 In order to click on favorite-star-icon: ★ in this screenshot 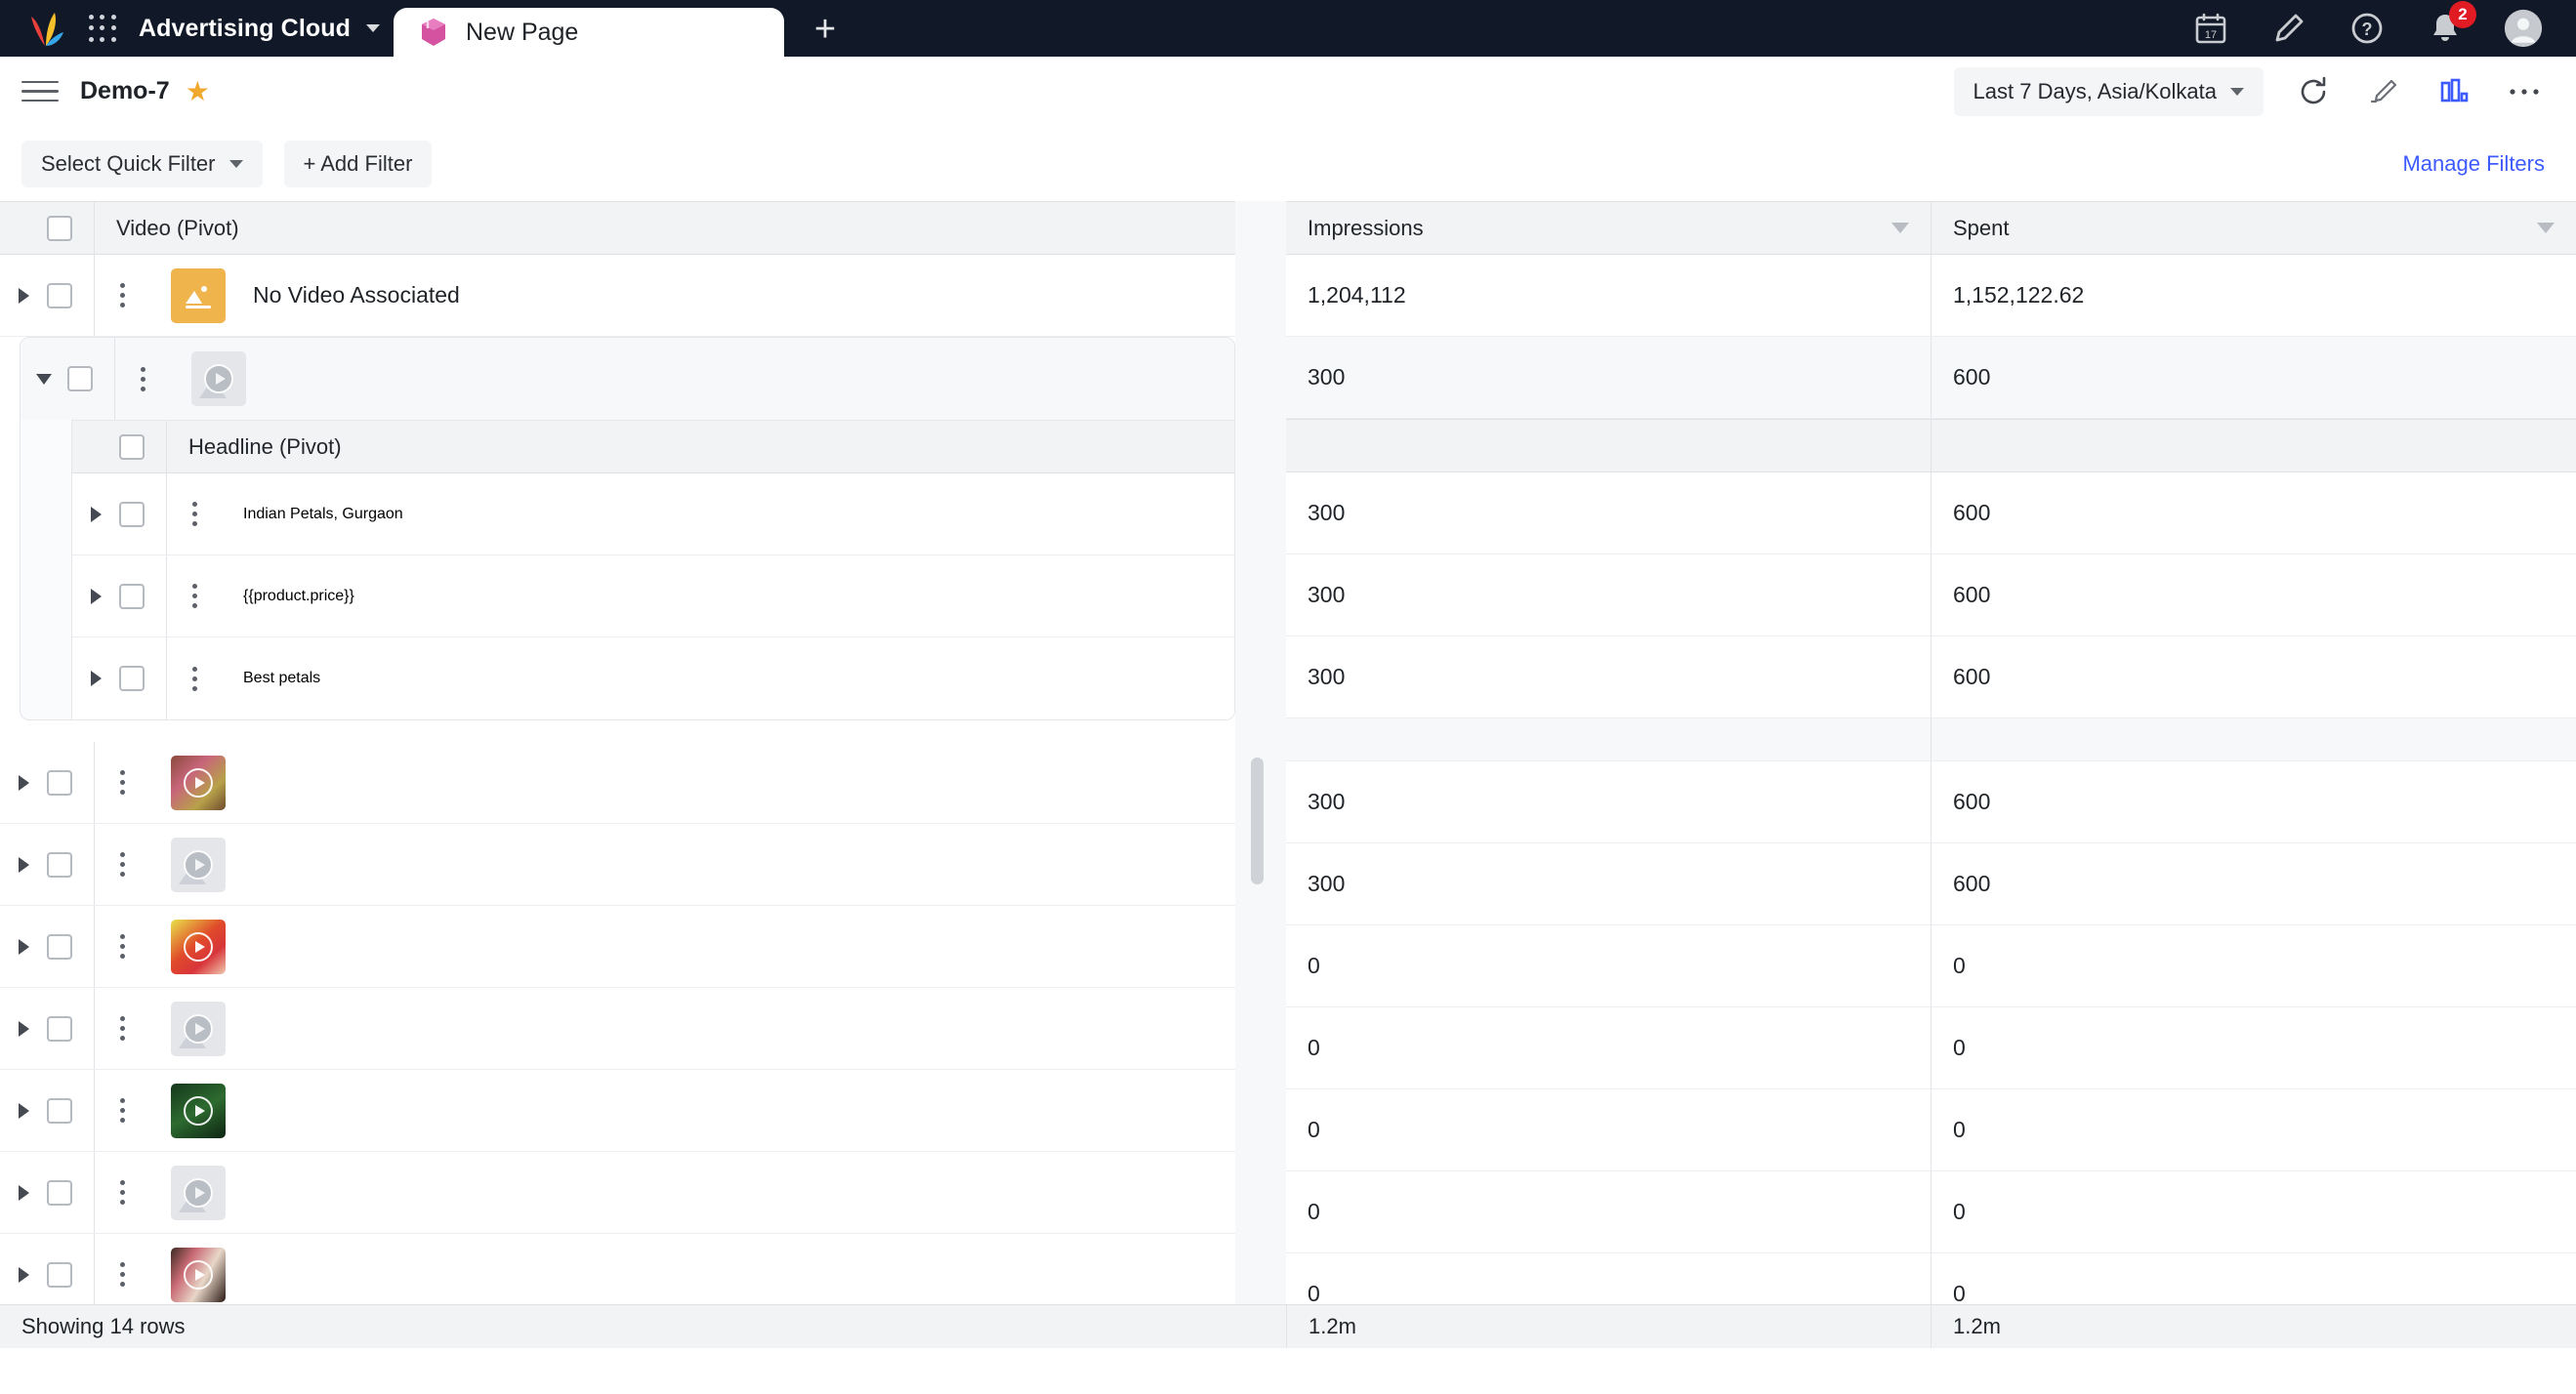, I will do `click(198, 91)`.